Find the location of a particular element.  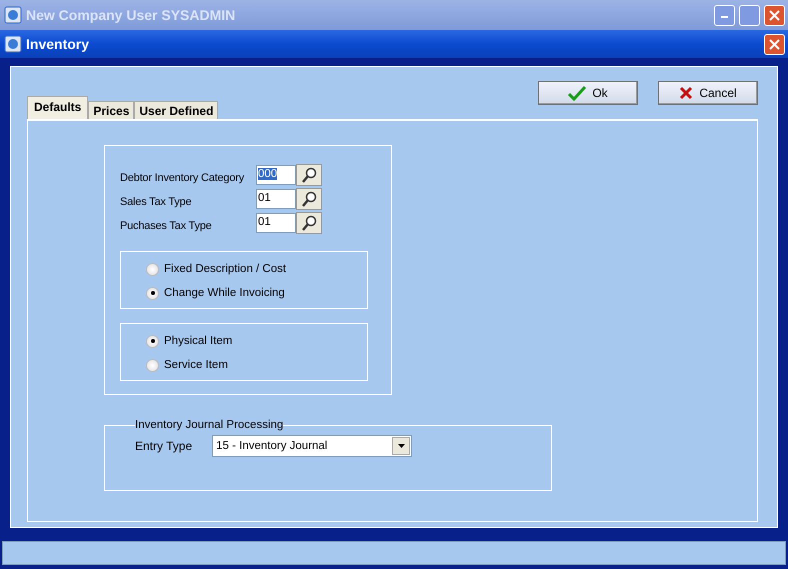

tab: User Defined is located at coordinates (176, 110).